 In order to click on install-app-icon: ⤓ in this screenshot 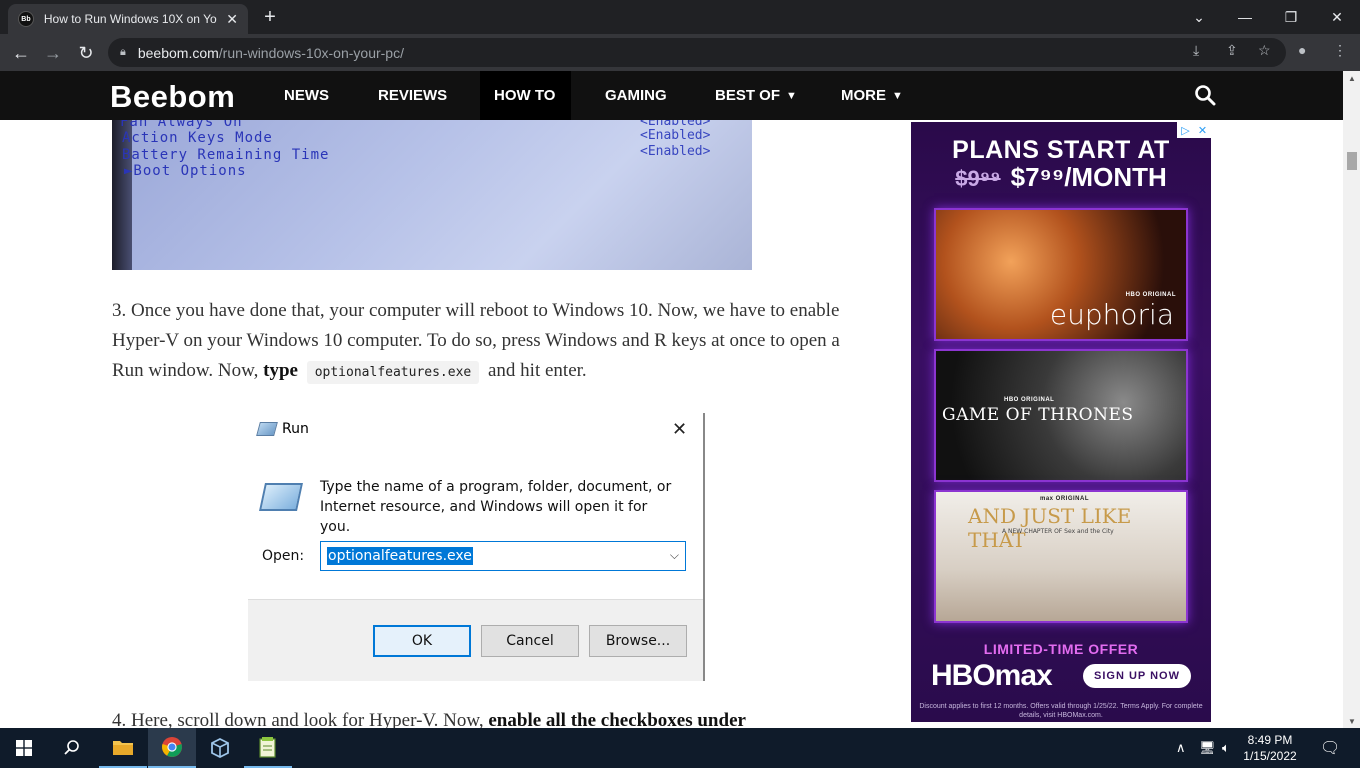, I will do `click(1196, 50)`.